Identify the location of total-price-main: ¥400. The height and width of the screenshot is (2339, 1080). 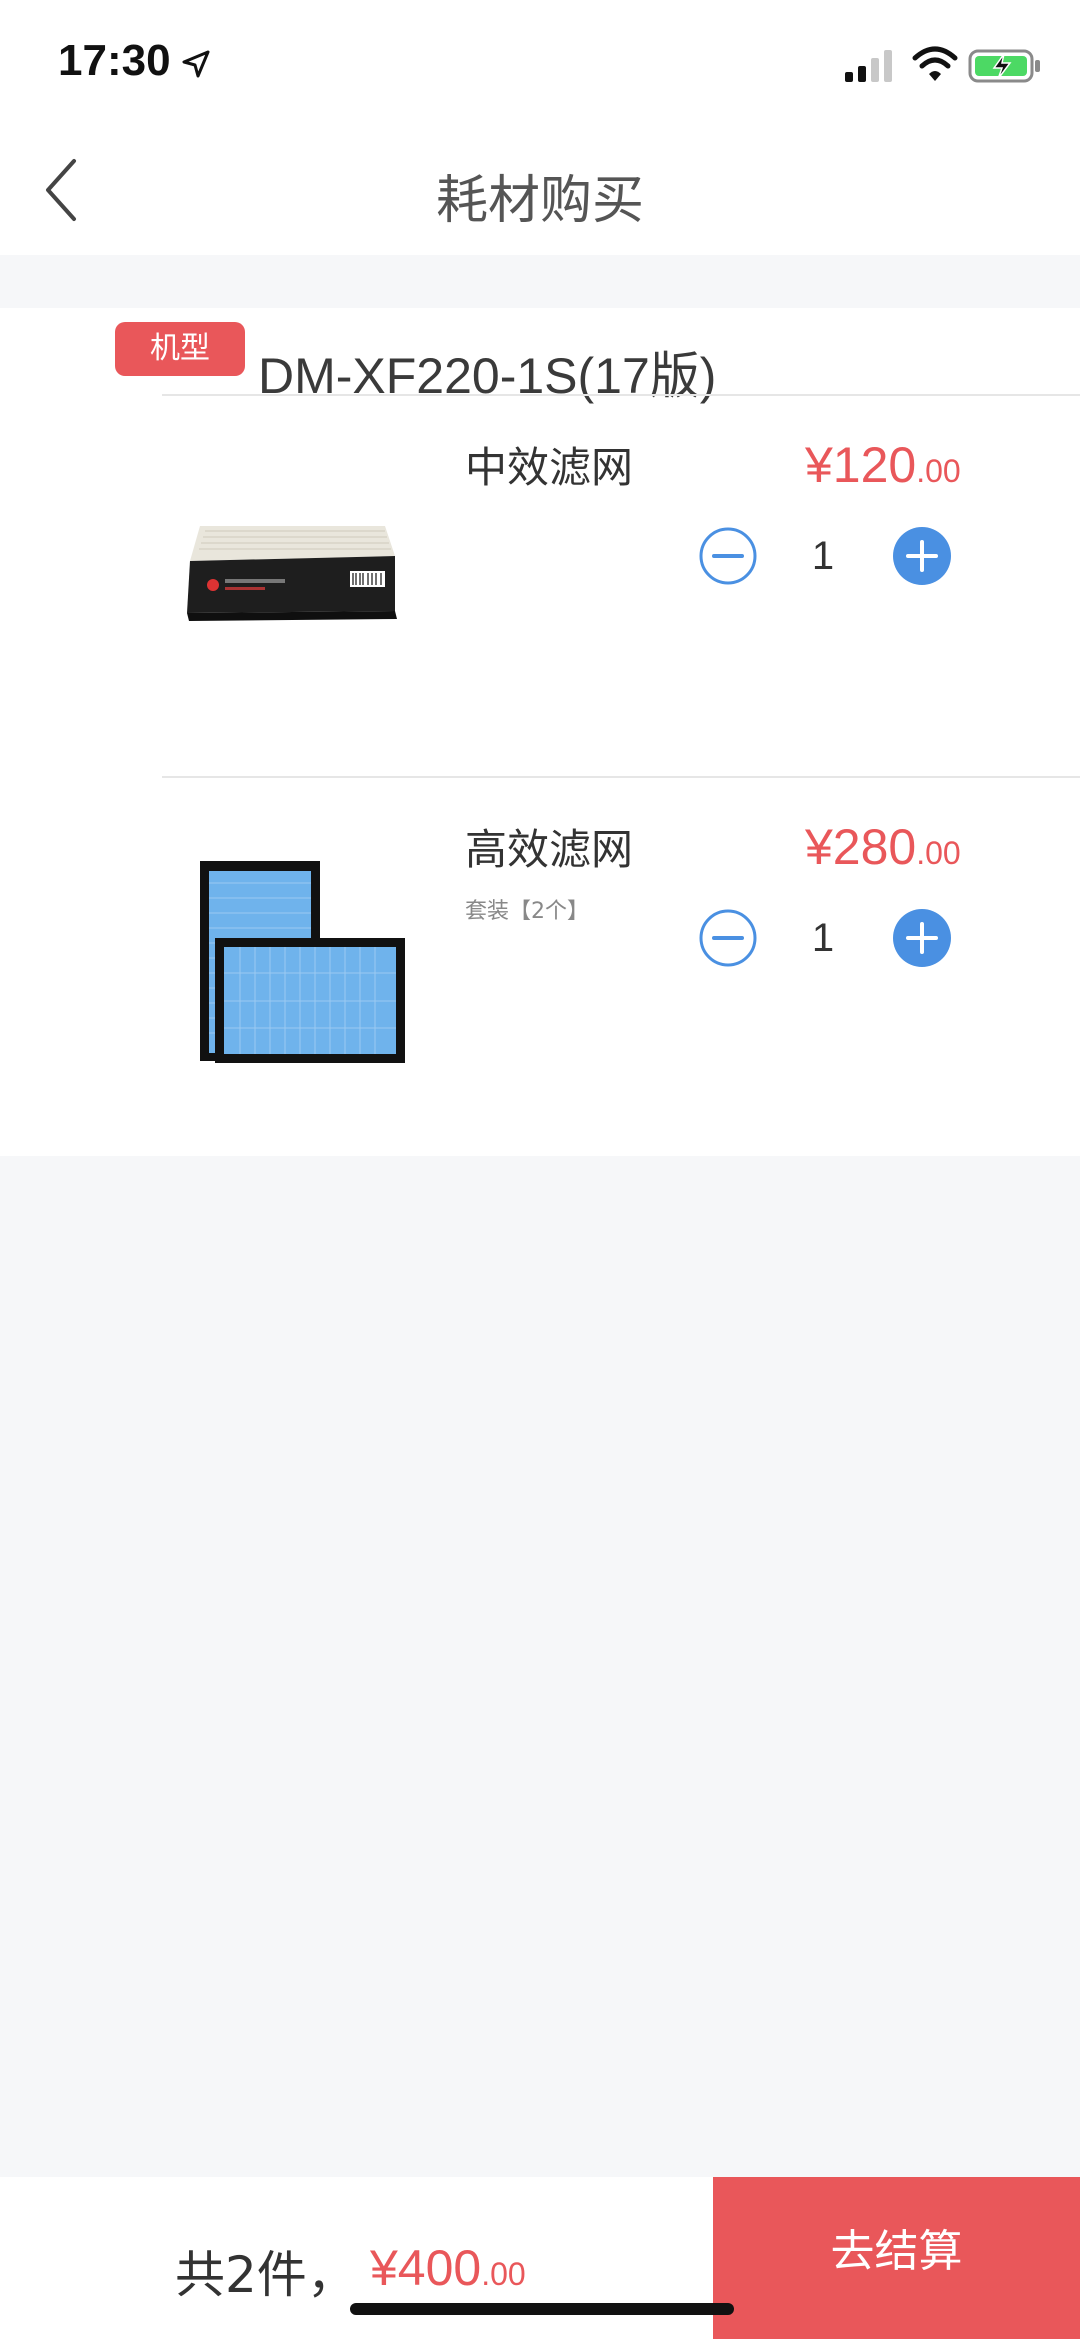
(426, 2268).